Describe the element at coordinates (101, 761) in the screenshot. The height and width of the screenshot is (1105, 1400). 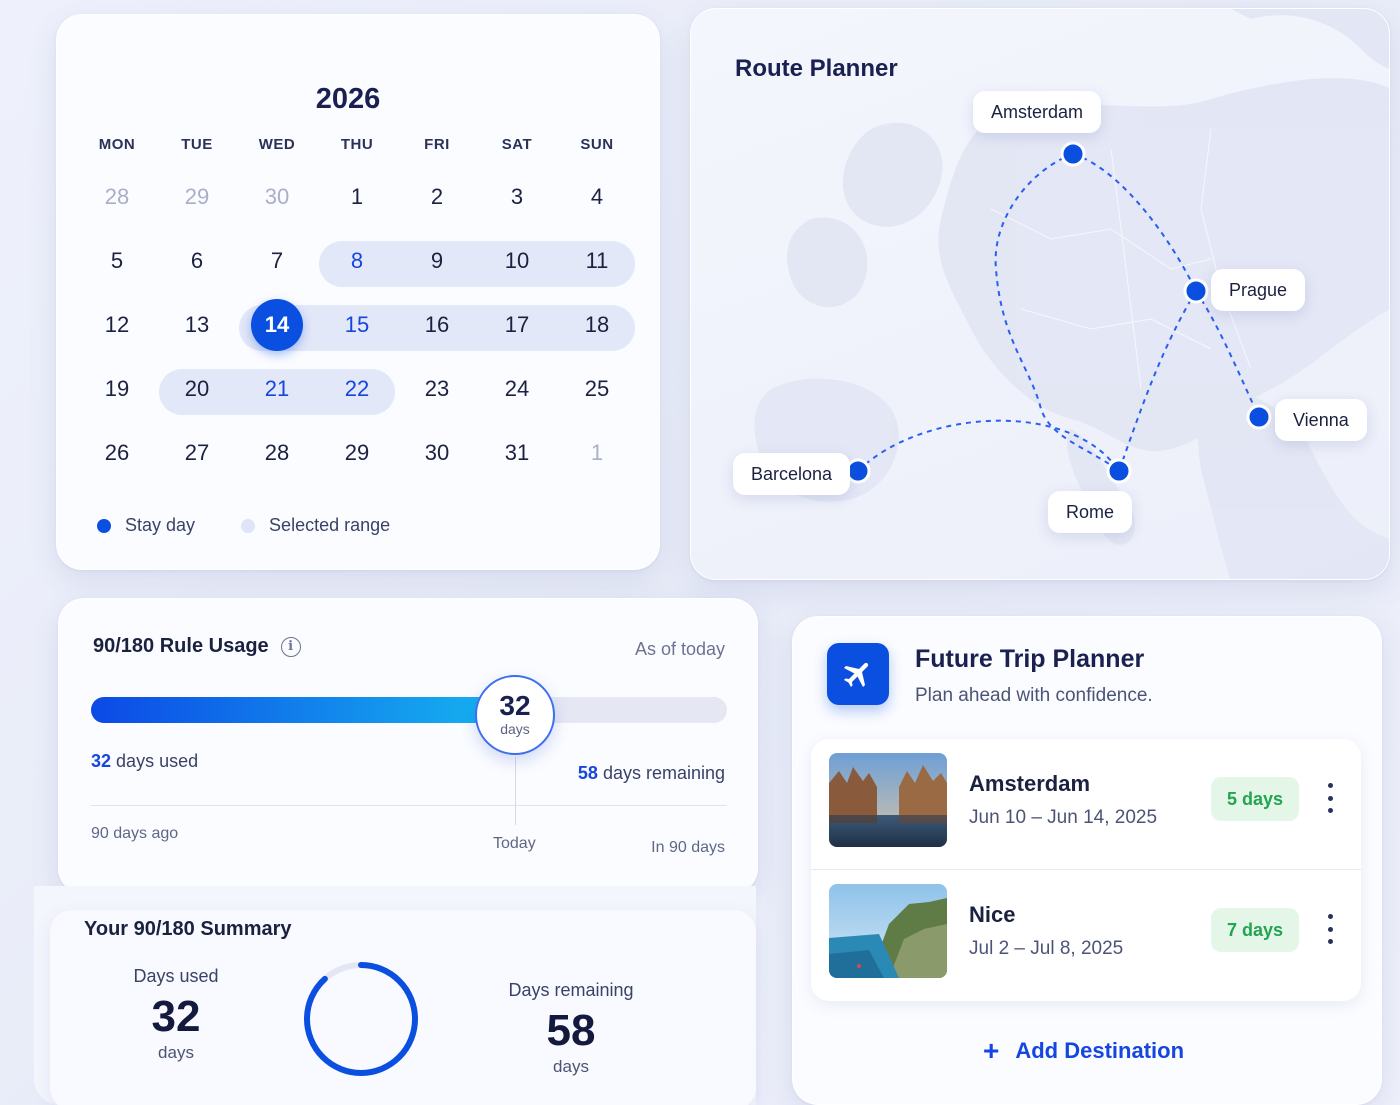
I see `days-used-value: 32` at that location.